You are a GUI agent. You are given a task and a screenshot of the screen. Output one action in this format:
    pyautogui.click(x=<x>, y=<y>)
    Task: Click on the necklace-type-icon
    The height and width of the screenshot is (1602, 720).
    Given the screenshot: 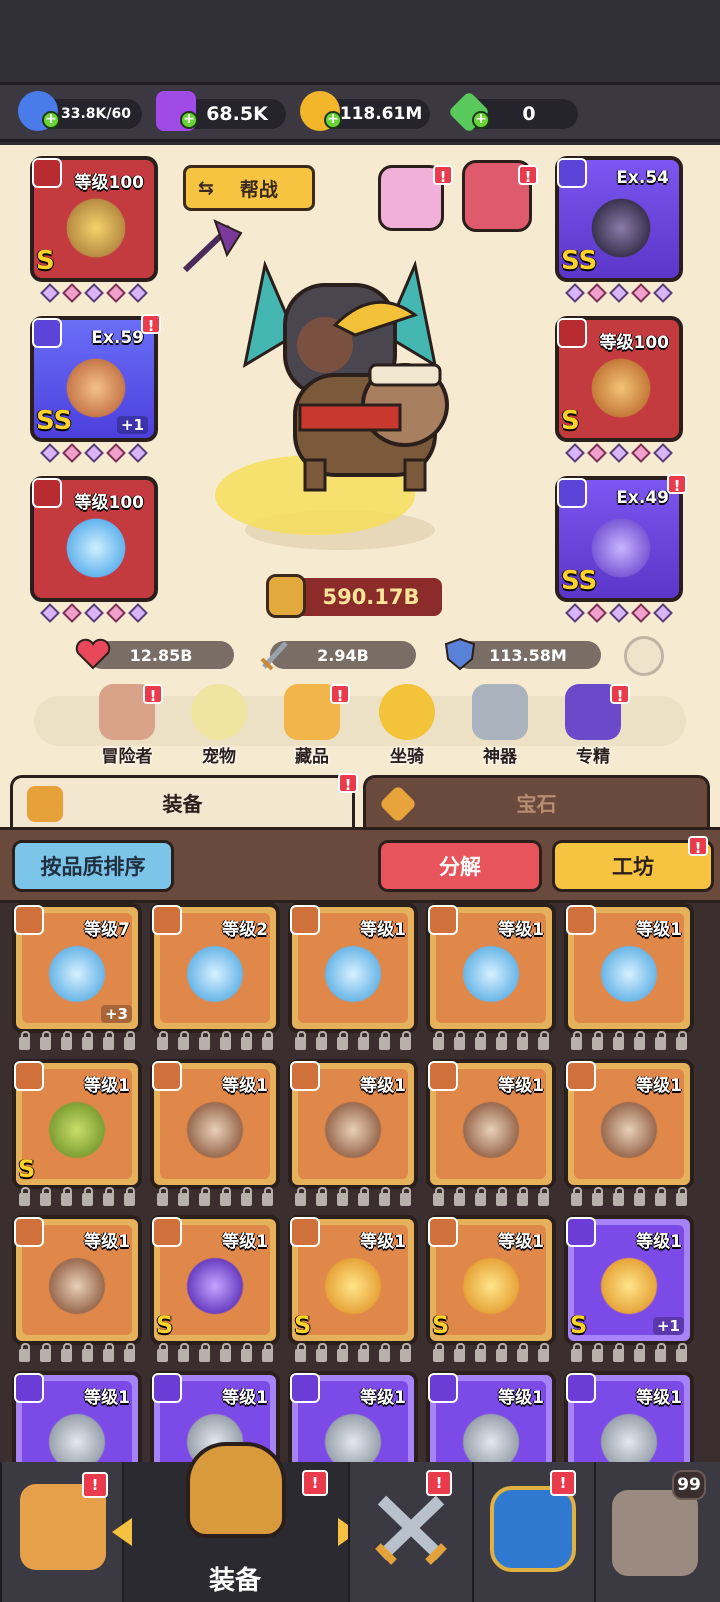 What is the action you would take?
    pyautogui.click(x=47, y=493)
    